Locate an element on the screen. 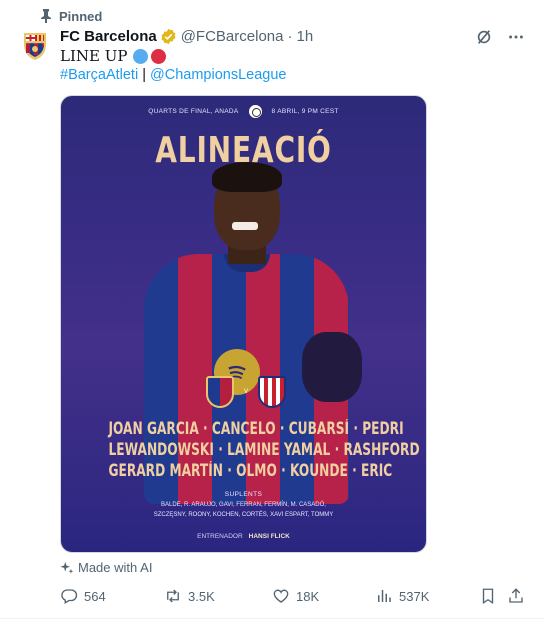  mention-link: @ChampionsLeague is located at coordinates (218, 75).